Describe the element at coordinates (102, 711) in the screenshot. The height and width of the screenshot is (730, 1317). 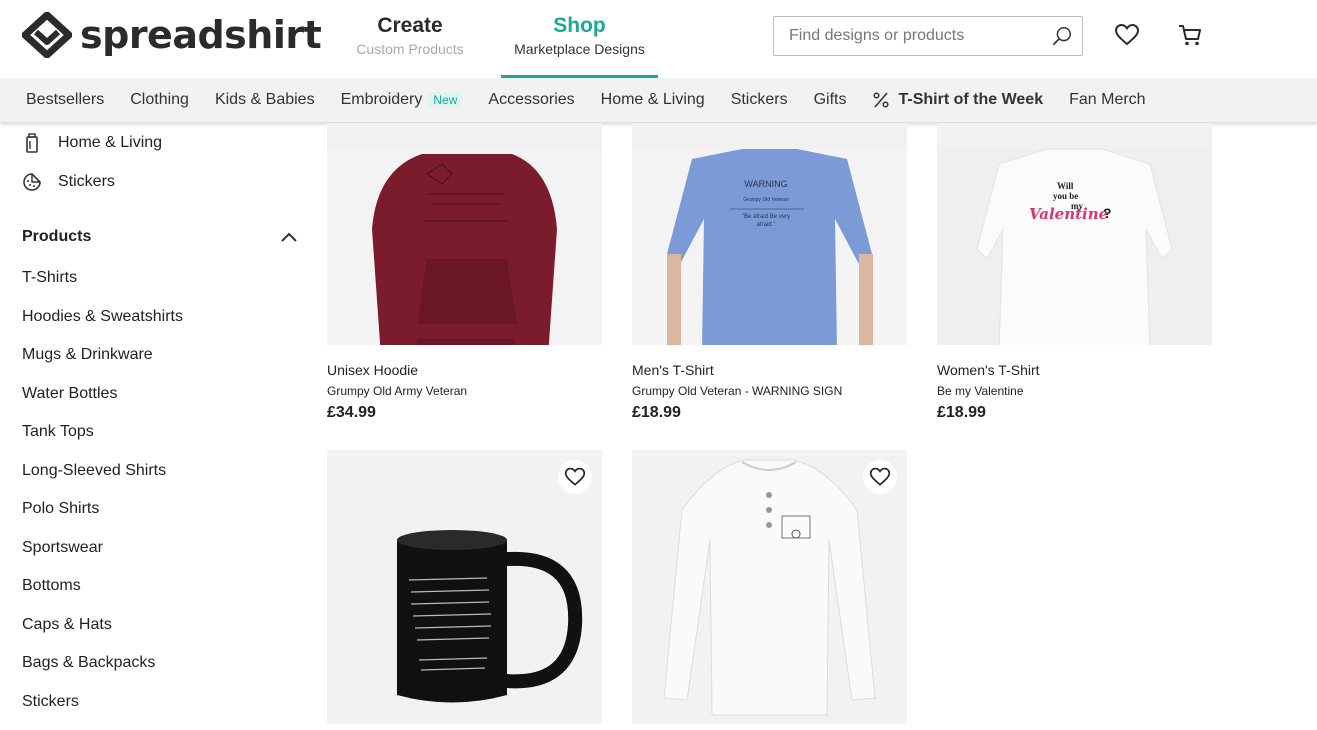
I see `sidebar-item-stickers-product: Stickers` at that location.